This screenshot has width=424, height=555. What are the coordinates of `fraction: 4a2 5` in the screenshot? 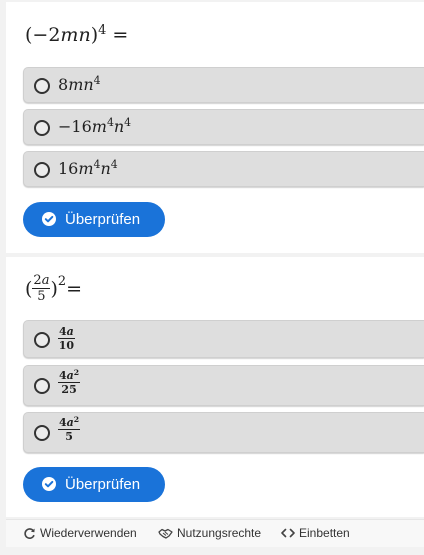 It's located at (69, 429).